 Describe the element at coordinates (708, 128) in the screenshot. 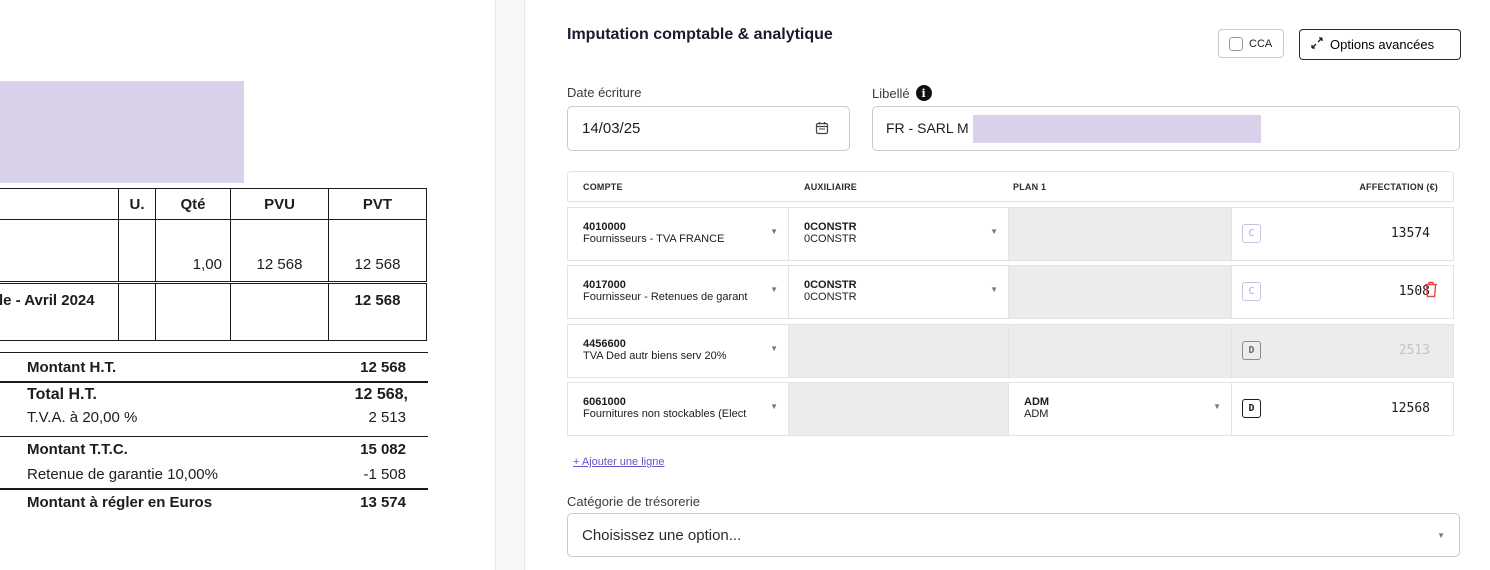

I see `date-field: 14/03/25` at that location.